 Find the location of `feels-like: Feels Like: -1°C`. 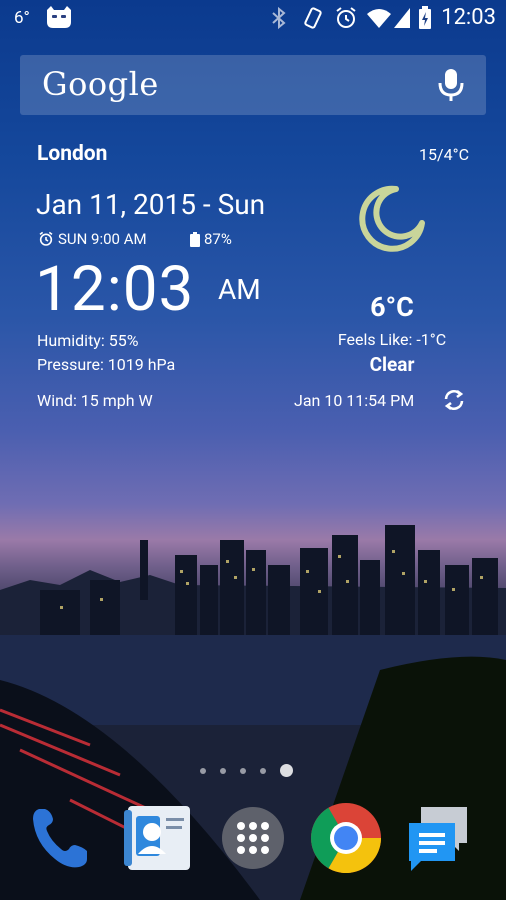

feels-like: Feels Like: -1°C is located at coordinates (392, 339).